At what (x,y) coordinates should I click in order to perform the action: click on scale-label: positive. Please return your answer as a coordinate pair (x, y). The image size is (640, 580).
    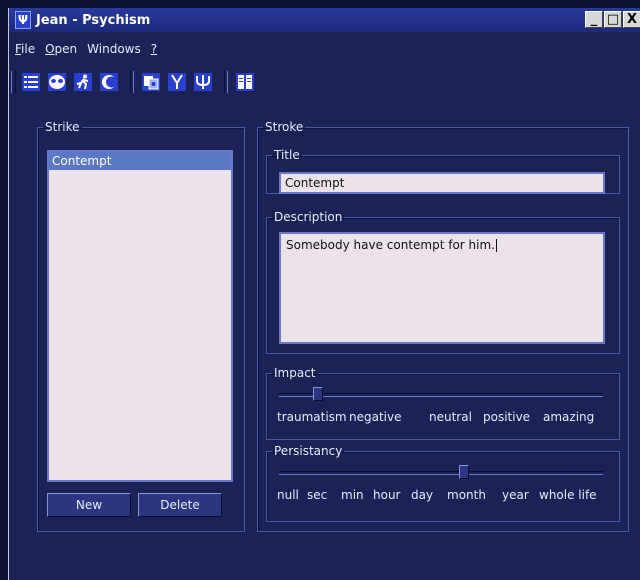
    Looking at the image, I should click on (507, 417).